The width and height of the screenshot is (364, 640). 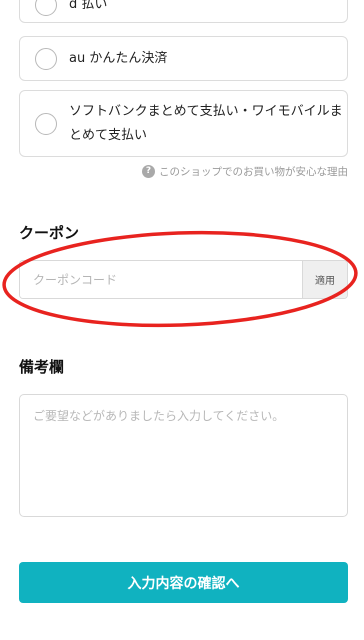 I want to click on confirm-order-button: 入力内容の確認へ, so click(x=183, y=582).